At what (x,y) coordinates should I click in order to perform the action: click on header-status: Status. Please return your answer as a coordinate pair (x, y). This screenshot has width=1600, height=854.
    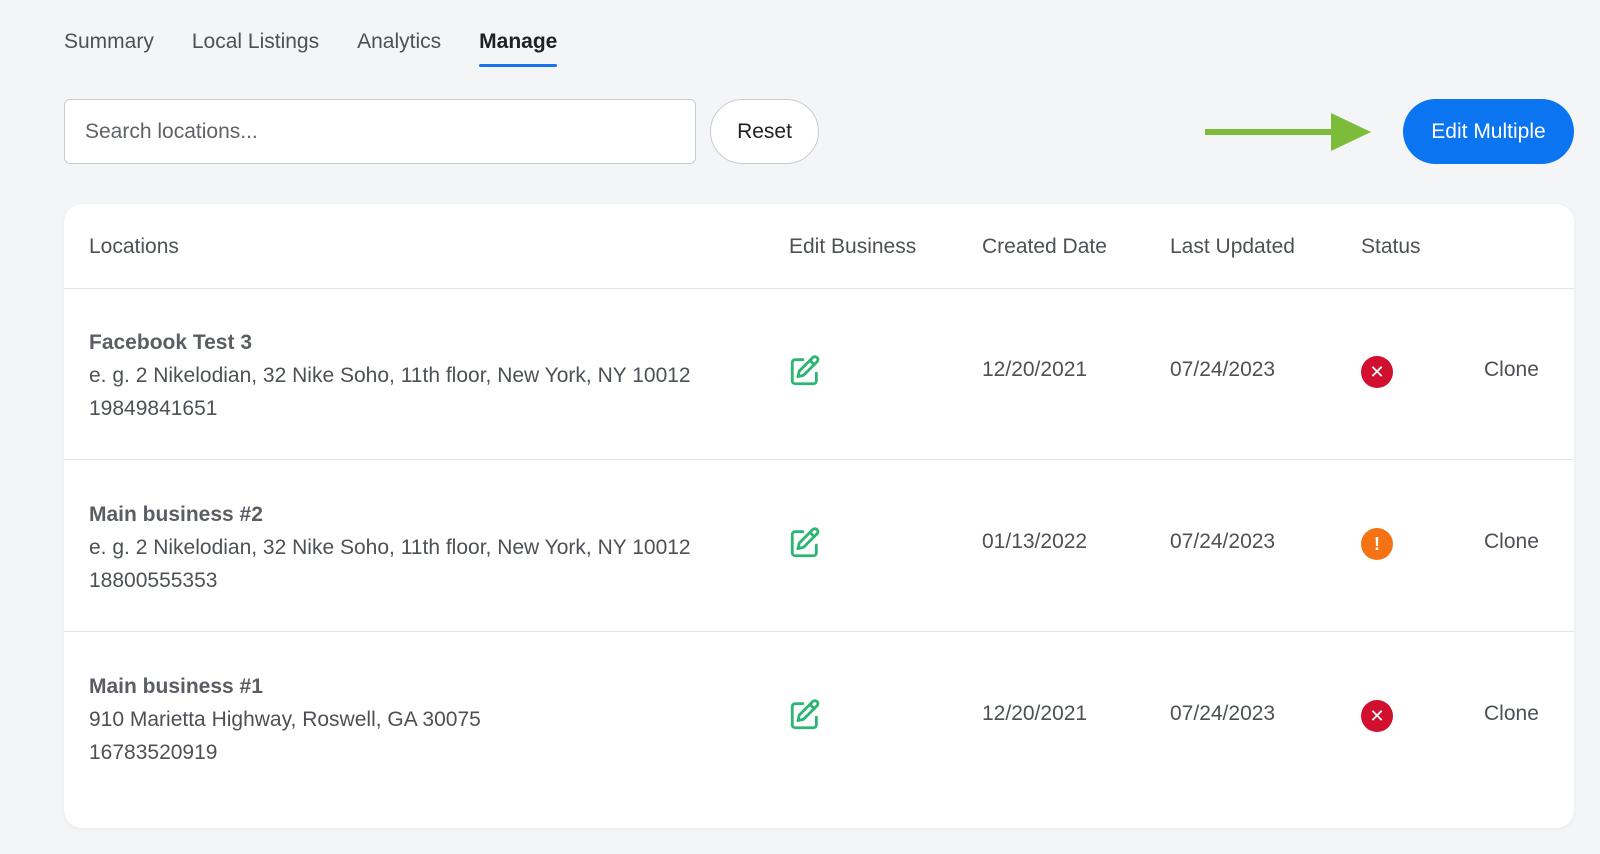
    Looking at the image, I should click on (1391, 246).